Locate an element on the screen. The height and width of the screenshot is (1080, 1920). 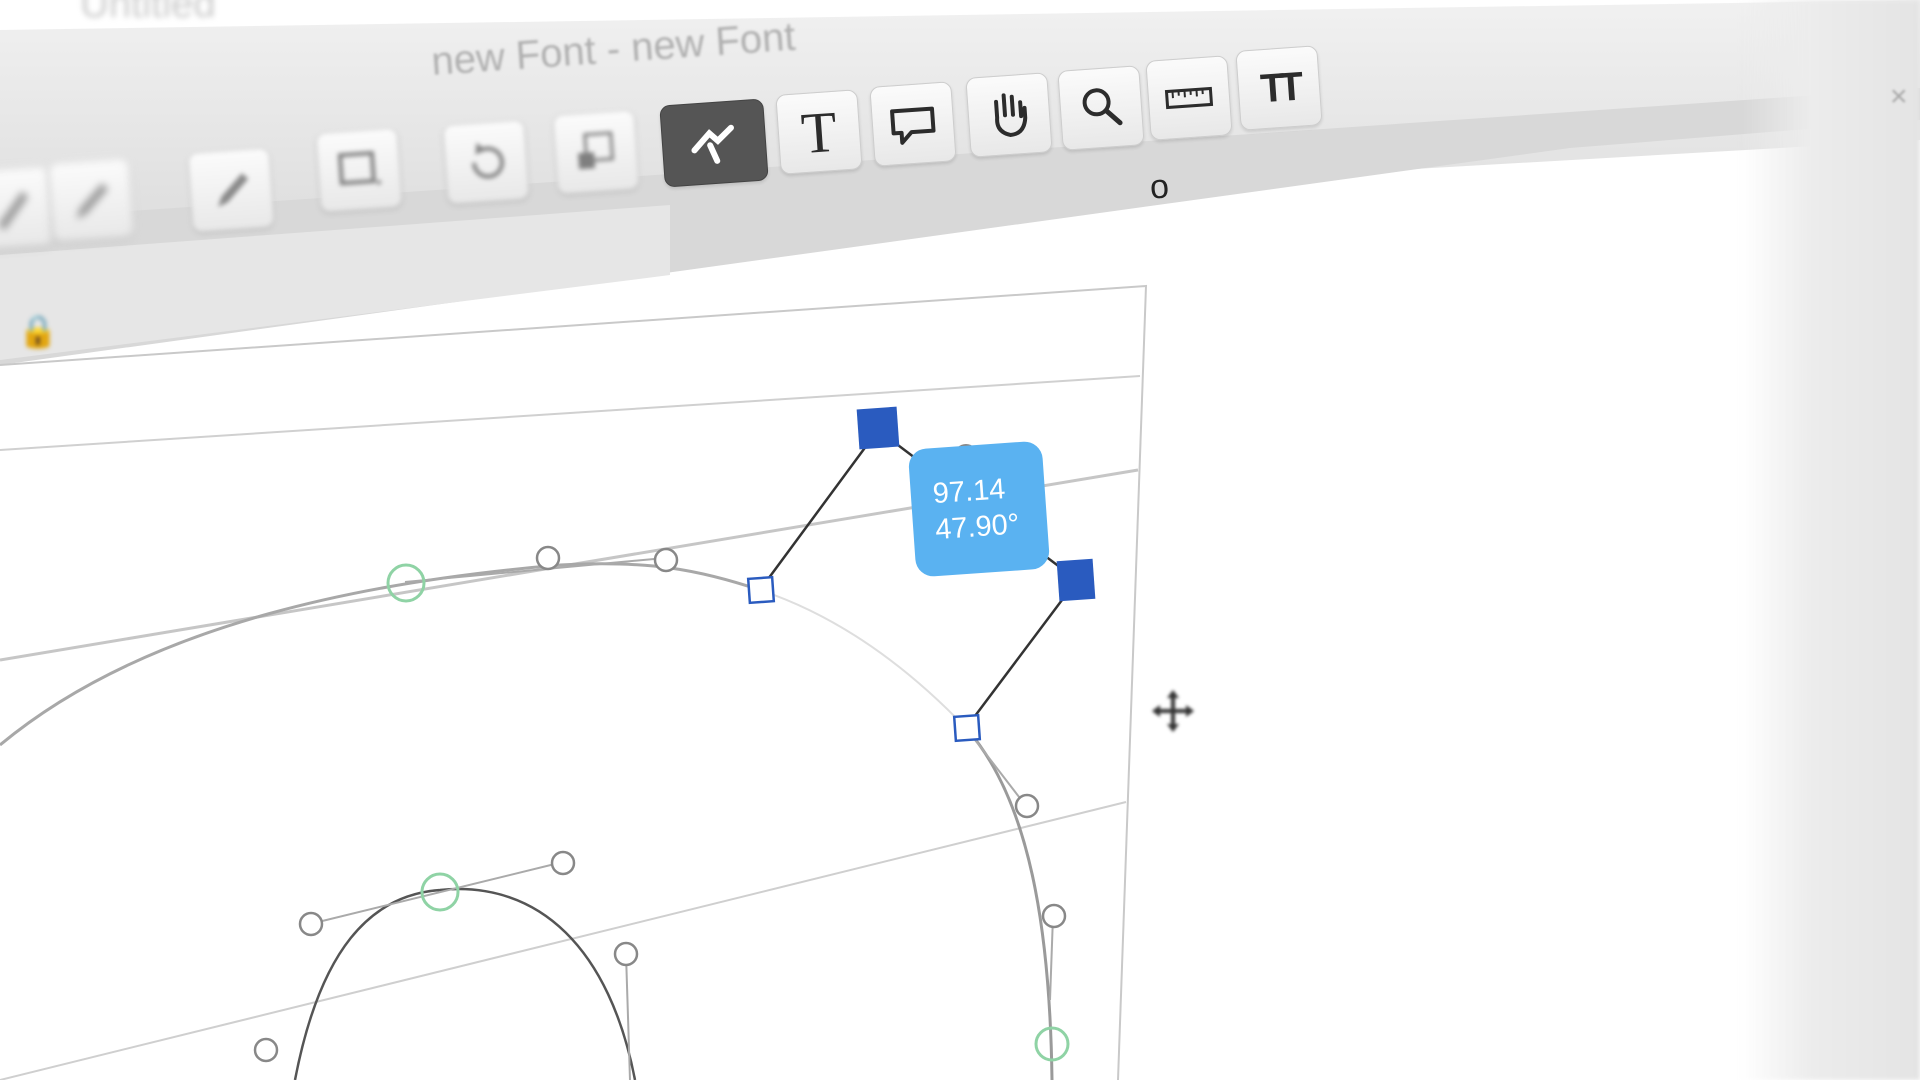
measurement-angle: 47.90° is located at coordinates (977, 527).